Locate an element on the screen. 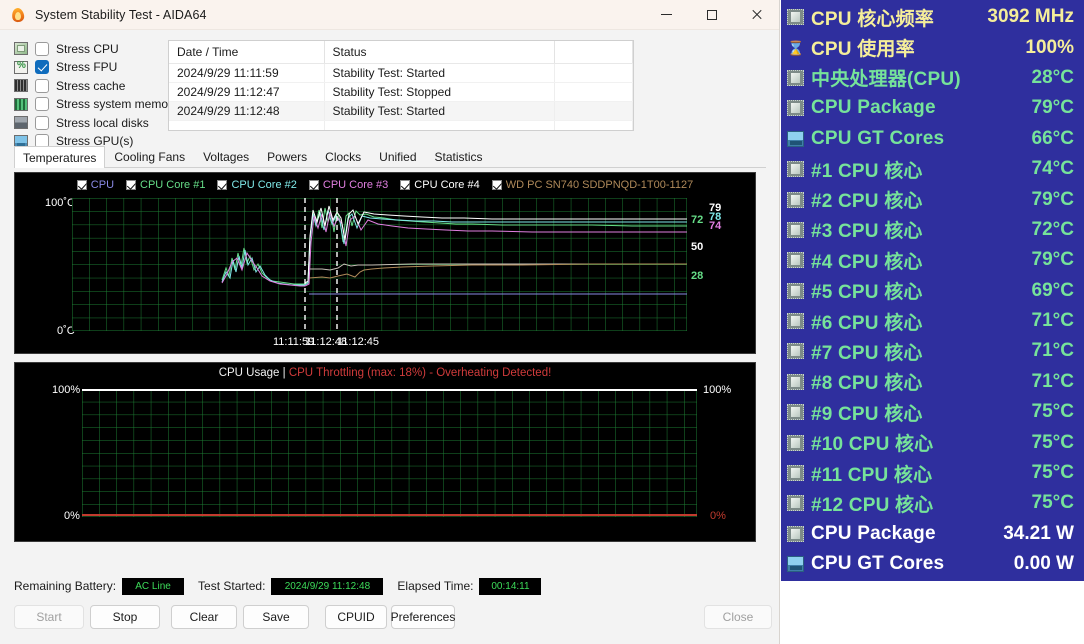 Image resolution: width=1084 pixels, height=644 pixels. temp-axis-max-label: 100˚C is located at coordinates (60, 203).